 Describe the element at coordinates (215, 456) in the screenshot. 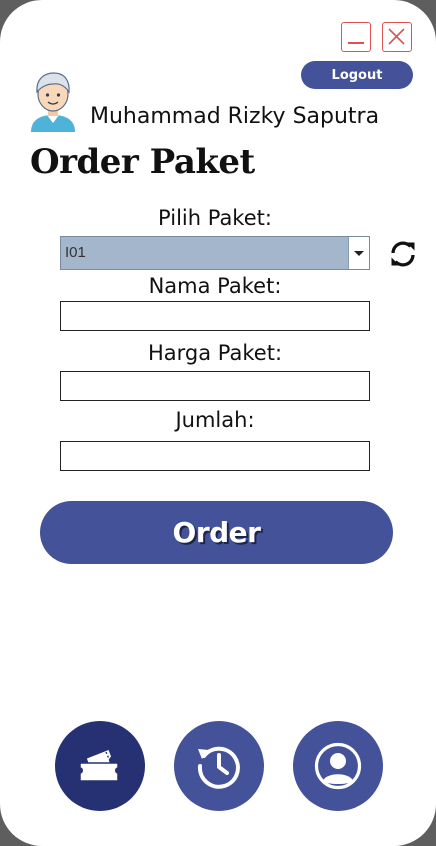

I see `jumlah-field` at that location.